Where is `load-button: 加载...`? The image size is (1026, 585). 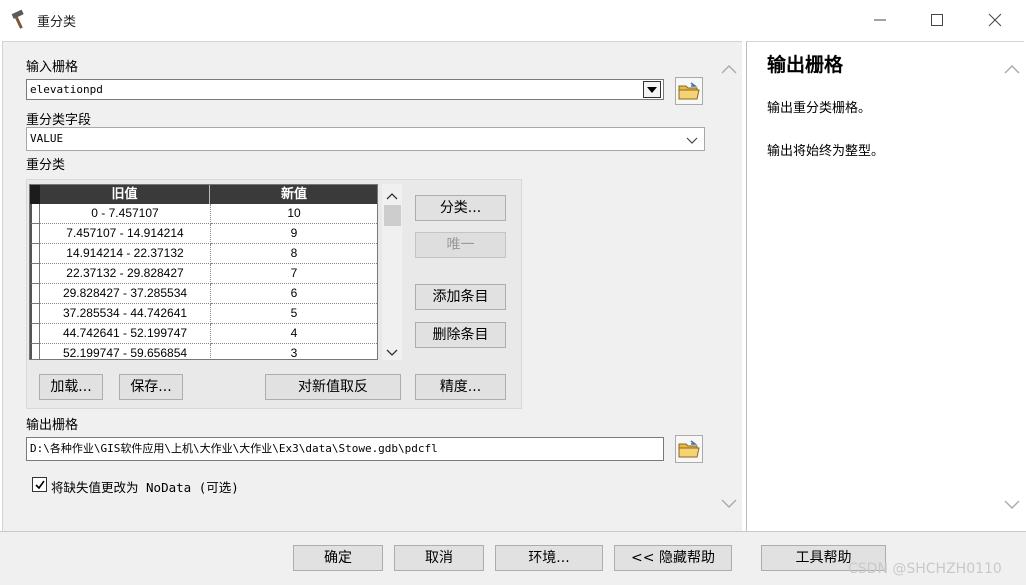
load-button: 加载... is located at coordinates (71, 387).